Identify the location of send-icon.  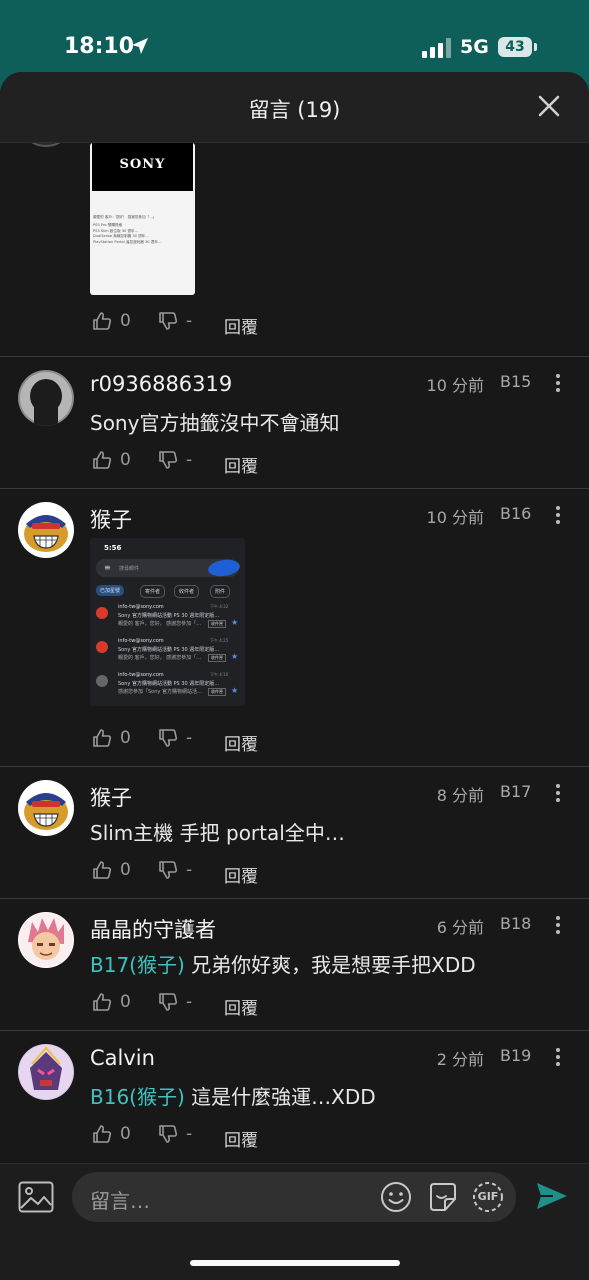
(552, 1196).